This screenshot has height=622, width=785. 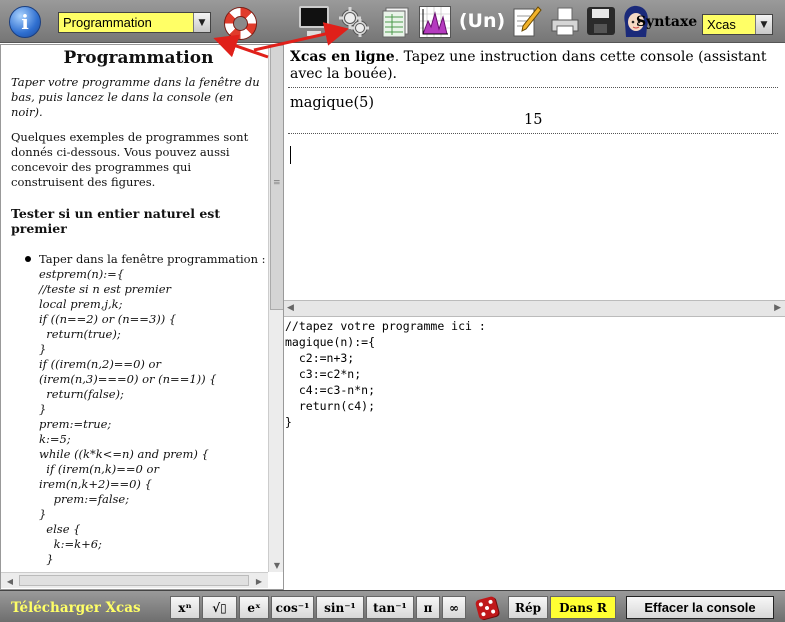 What do you see at coordinates (84, 499) in the screenshot?
I see `help-code-line: prem:=false;` at bounding box center [84, 499].